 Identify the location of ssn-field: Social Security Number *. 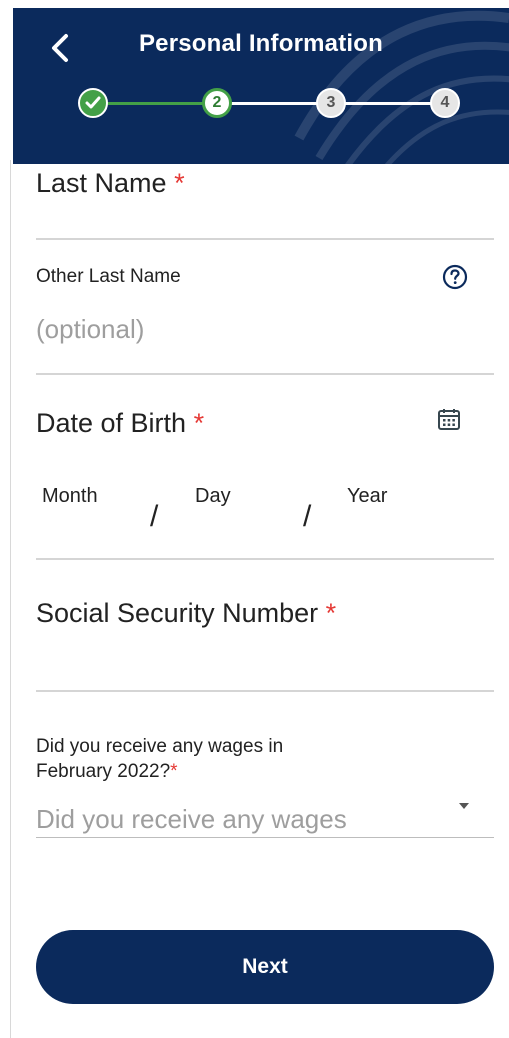
(186, 613).